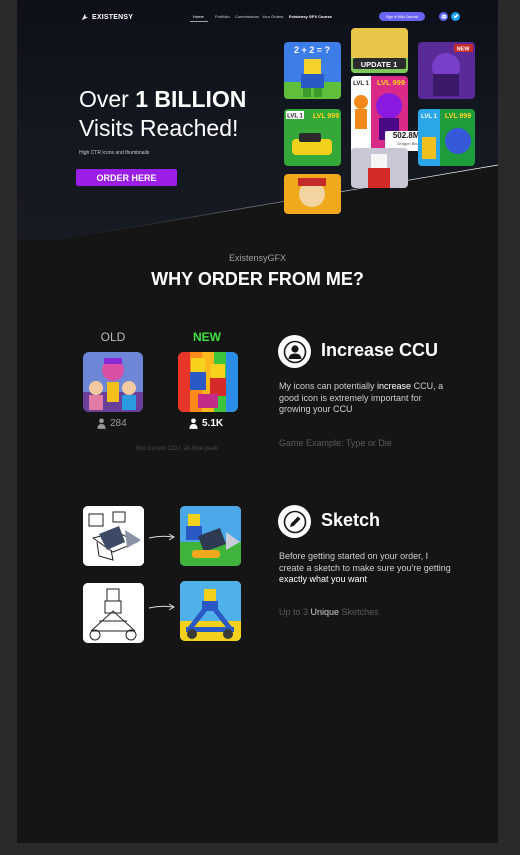  What do you see at coordinates (114, 153) in the screenshot?
I see `hero-subtitle: High CTR icons and thumbnails` at bounding box center [114, 153].